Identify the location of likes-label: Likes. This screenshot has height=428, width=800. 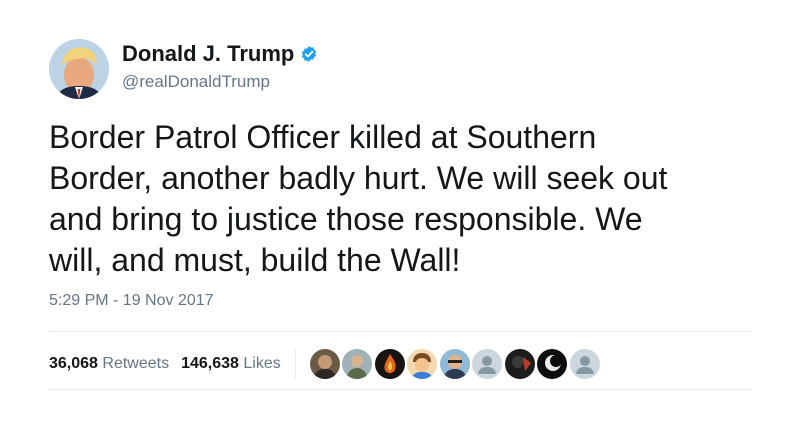
(262, 363).